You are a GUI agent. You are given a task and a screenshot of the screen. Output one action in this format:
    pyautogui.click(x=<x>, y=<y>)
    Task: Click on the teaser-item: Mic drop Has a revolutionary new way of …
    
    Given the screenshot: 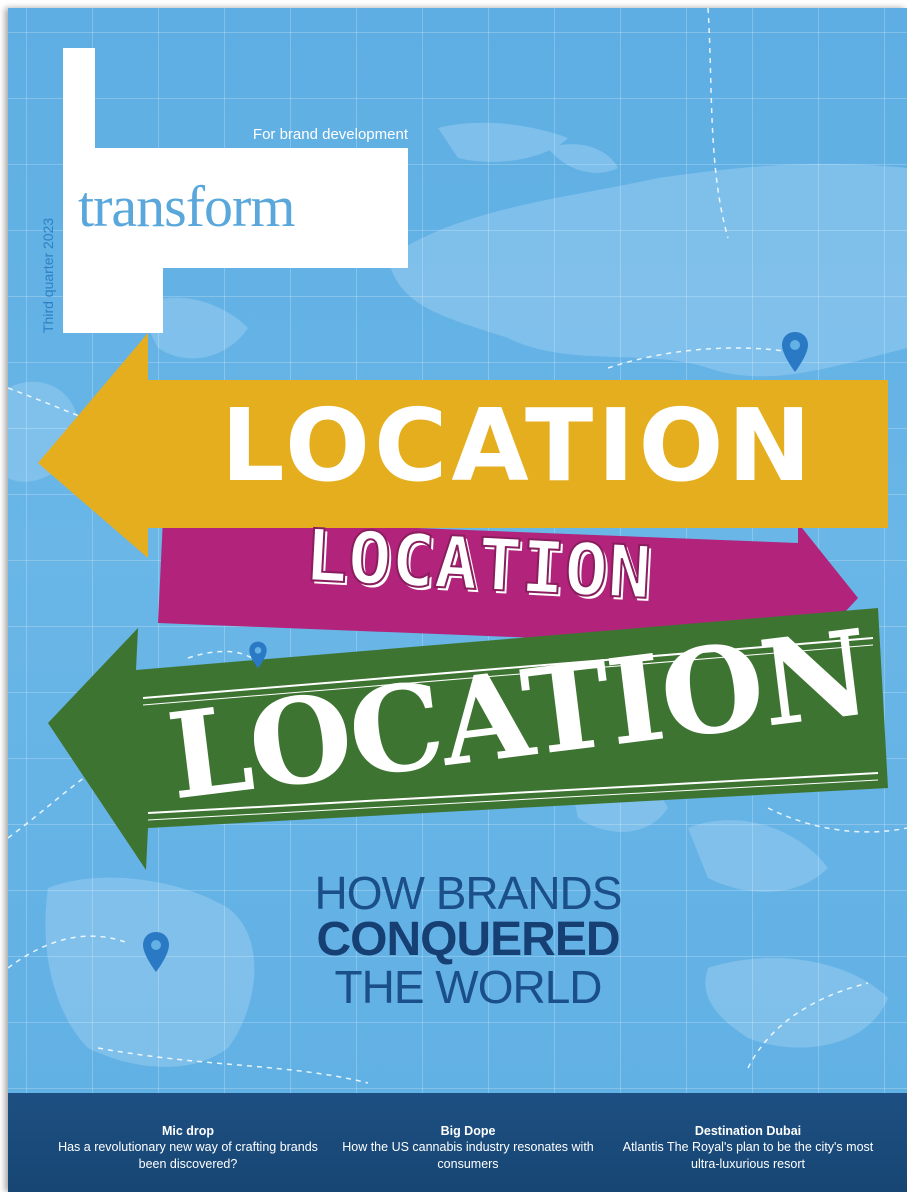 What is the action you would take?
    pyautogui.click(x=188, y=1147)
    